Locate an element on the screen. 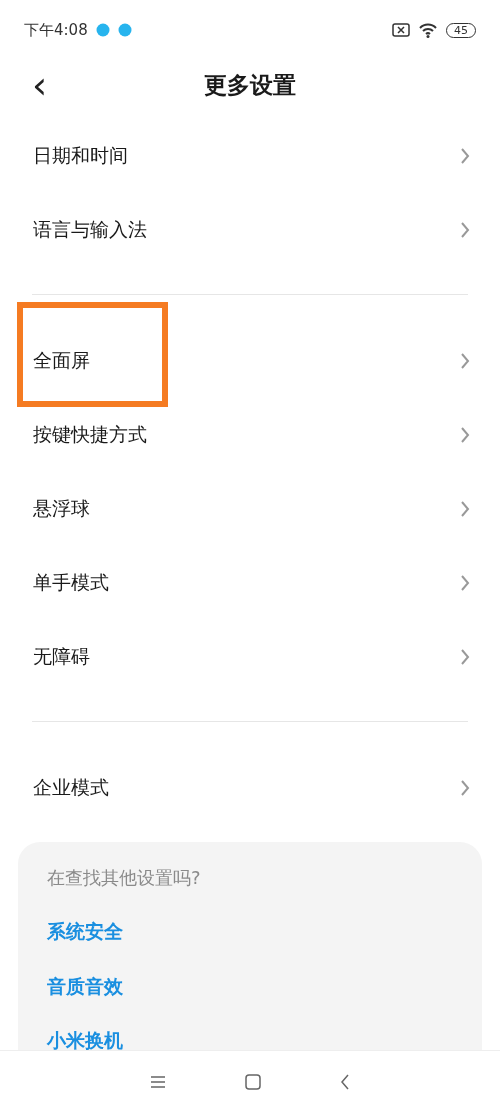  settings-item: 企业模式 is located at coordinates (250, 787).